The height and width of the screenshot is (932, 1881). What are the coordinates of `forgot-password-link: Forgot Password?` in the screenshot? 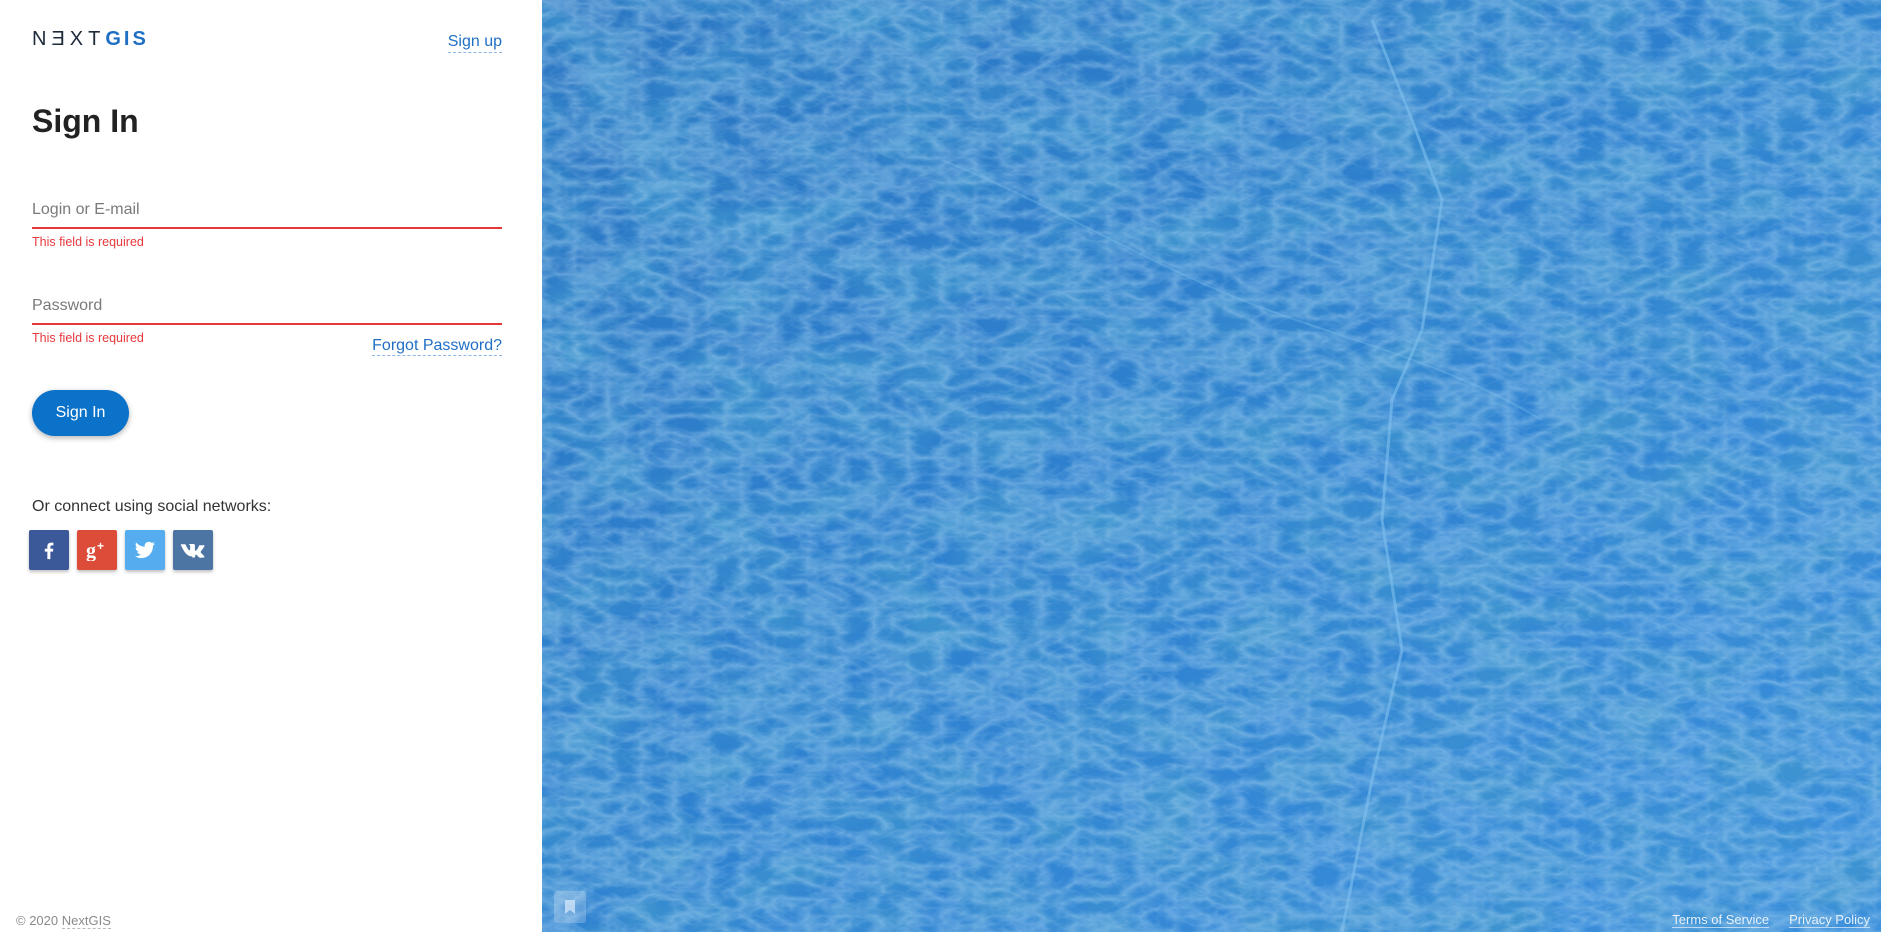 It's located at (437, 346).